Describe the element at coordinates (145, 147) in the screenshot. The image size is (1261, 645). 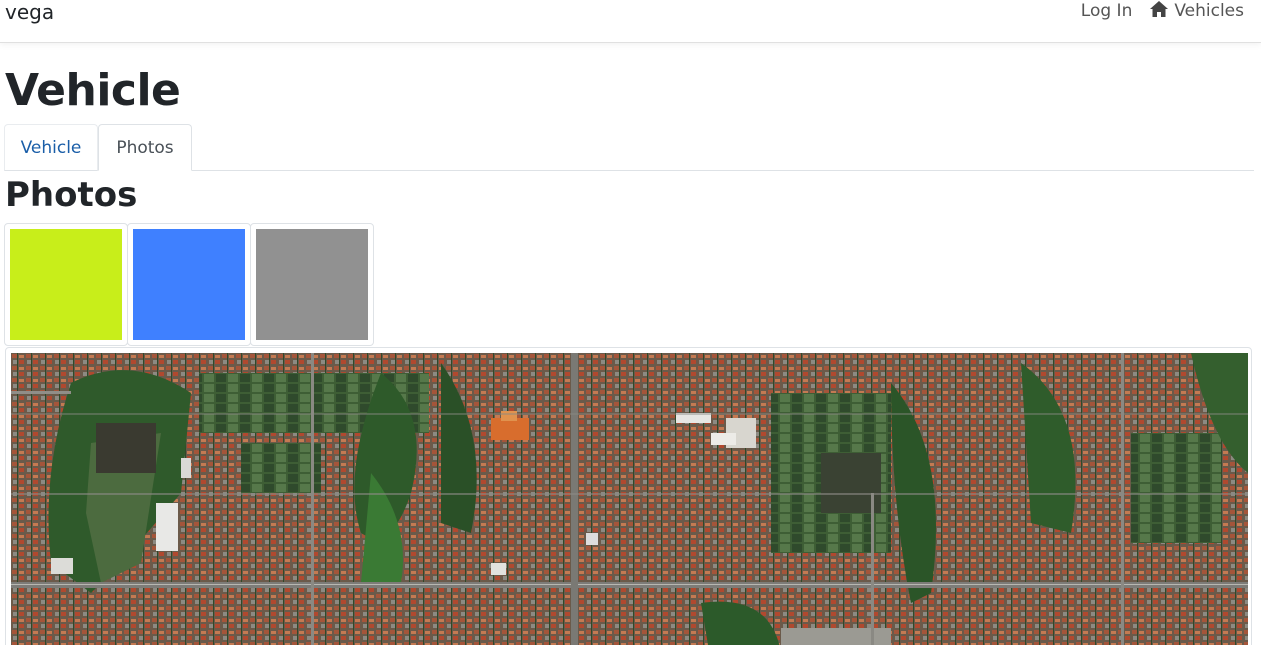
I see `tab-photos: Photos` at that location.